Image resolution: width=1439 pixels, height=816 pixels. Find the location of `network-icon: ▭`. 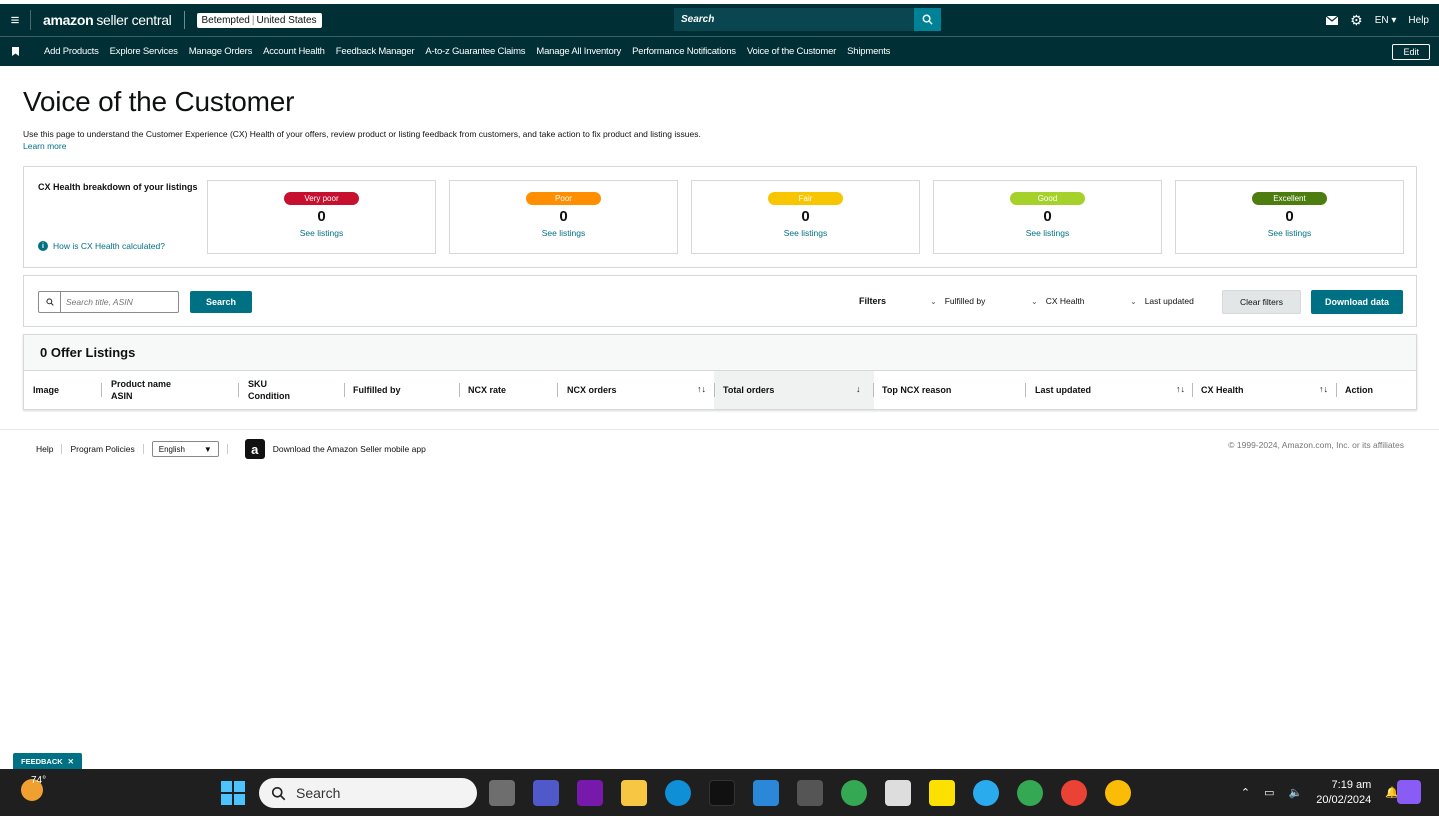

network-icon: ▭ is located at coordinates (1269, 792).